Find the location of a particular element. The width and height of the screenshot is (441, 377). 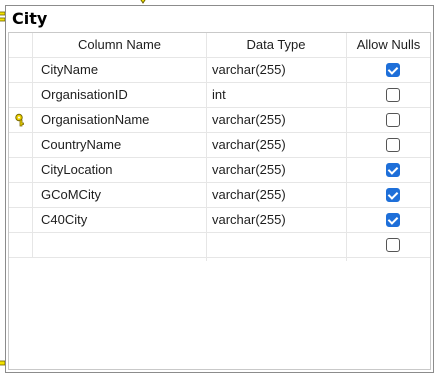

table-row: OrganisationName varchar(255) is located at coordinates (219, 120).